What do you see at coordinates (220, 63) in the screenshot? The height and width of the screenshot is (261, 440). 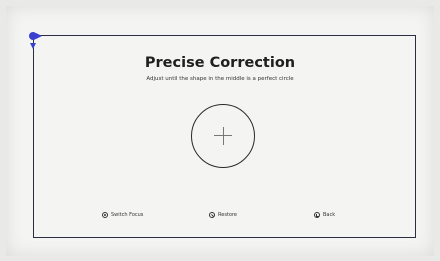 I see `page-title: Precise Correction` at bounding box center [220, 63].